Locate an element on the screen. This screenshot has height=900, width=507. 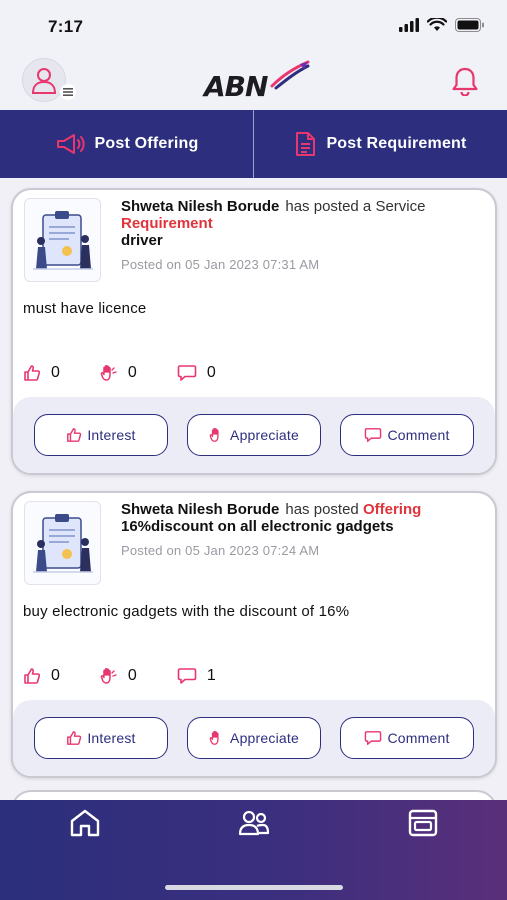
wifi-icon is located at coordinates (437, 24).